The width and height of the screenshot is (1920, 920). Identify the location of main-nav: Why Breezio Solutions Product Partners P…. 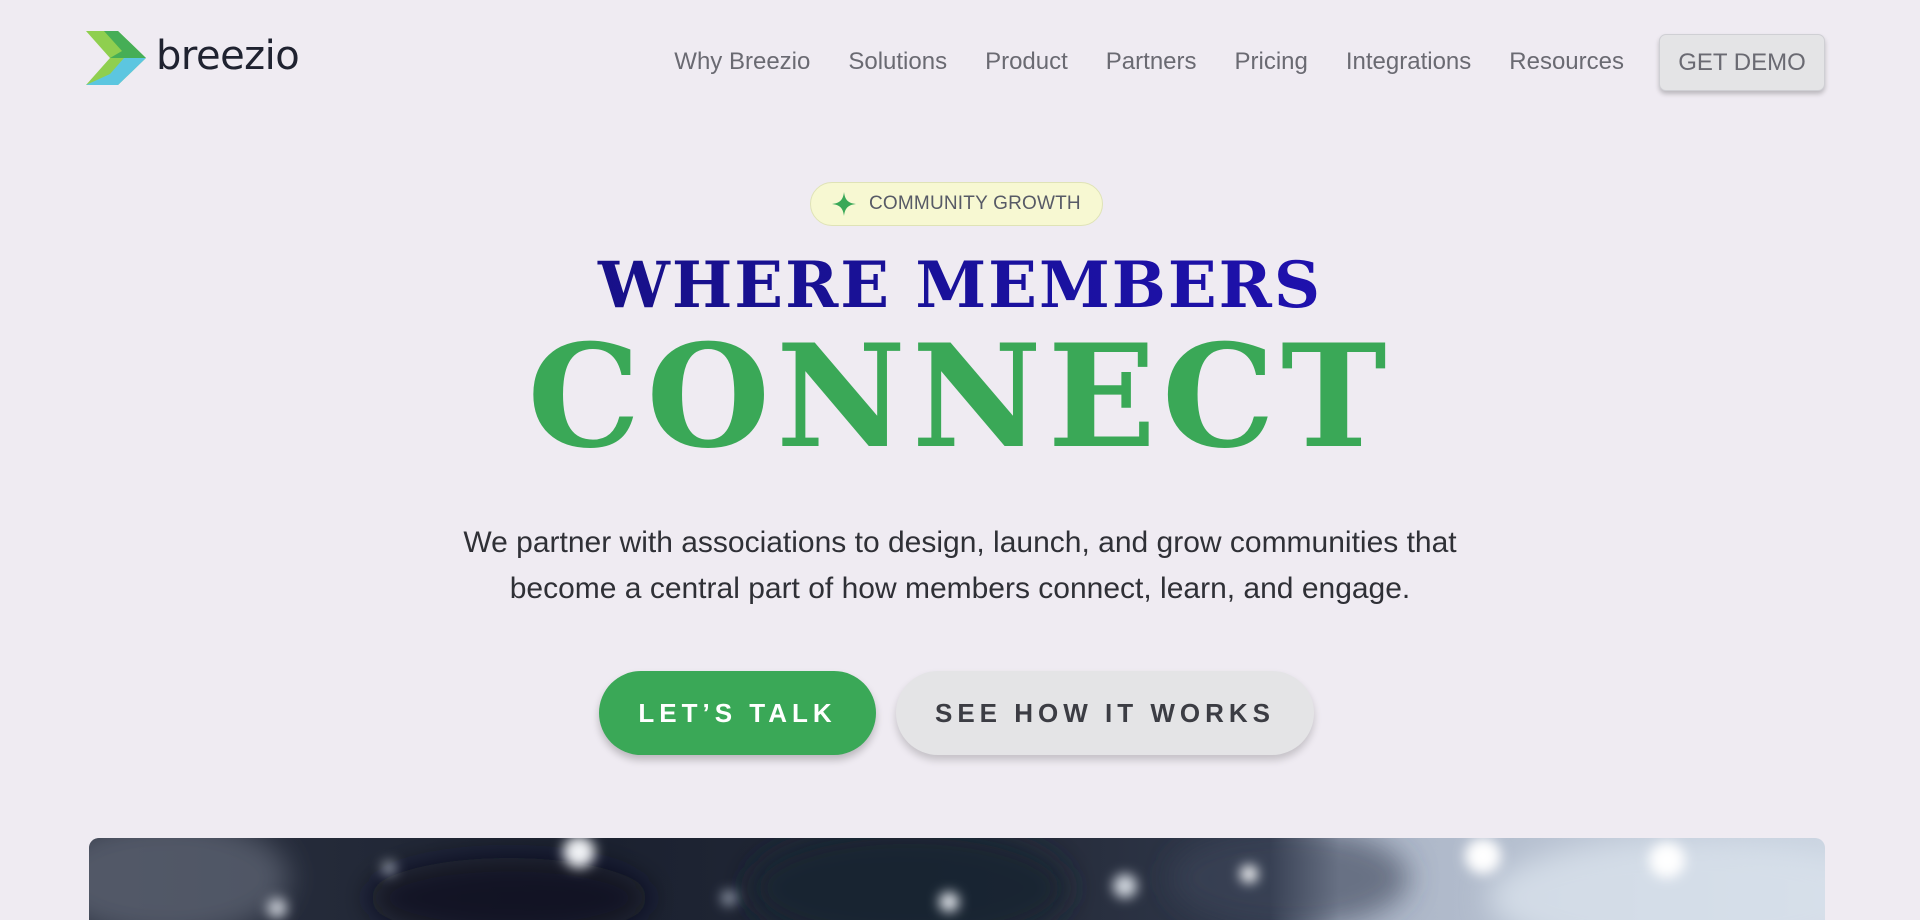
(1149, 62).